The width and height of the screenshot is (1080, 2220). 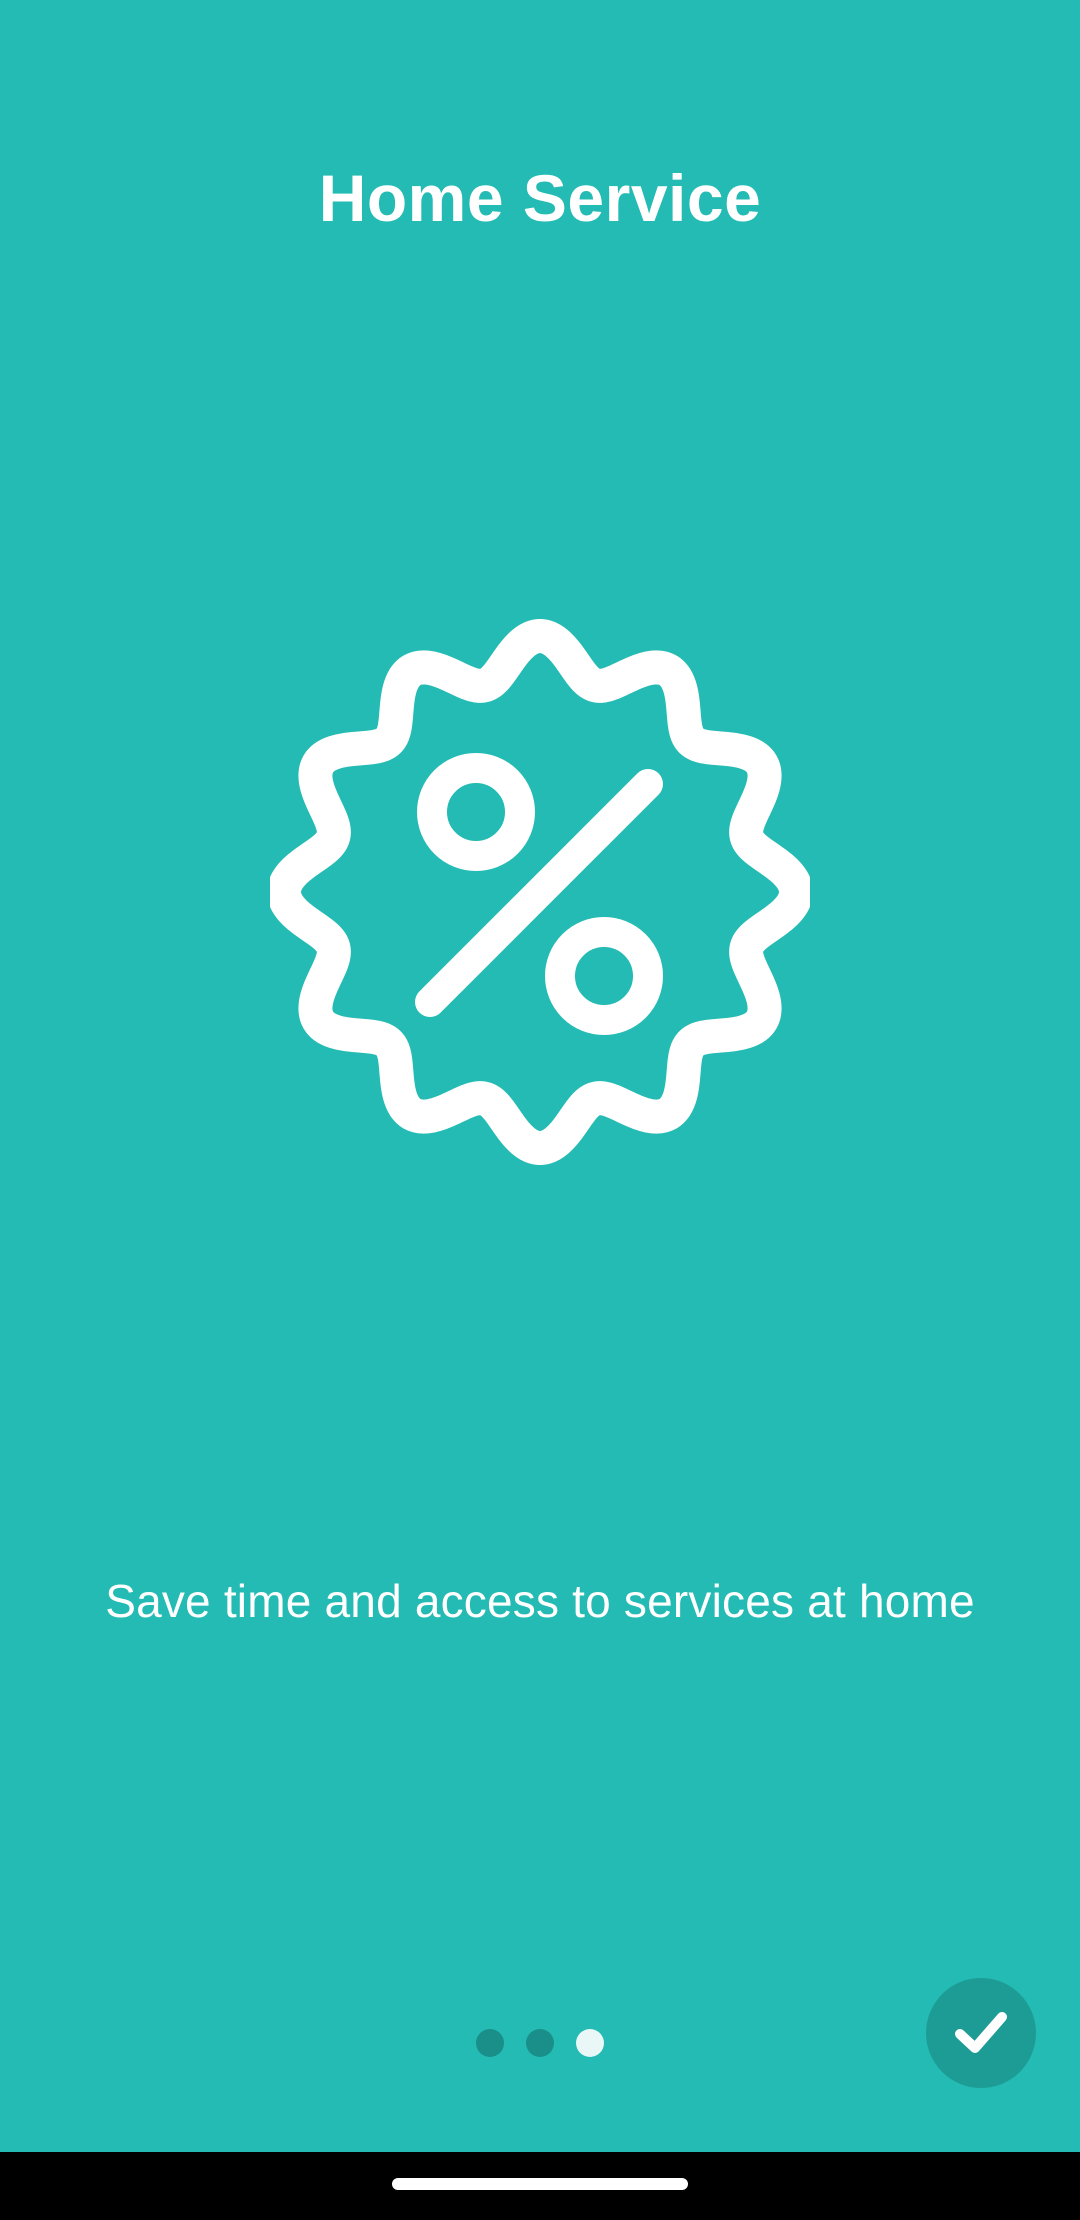 I want to click on page-title: Home Service, so click(x=540, y=198).